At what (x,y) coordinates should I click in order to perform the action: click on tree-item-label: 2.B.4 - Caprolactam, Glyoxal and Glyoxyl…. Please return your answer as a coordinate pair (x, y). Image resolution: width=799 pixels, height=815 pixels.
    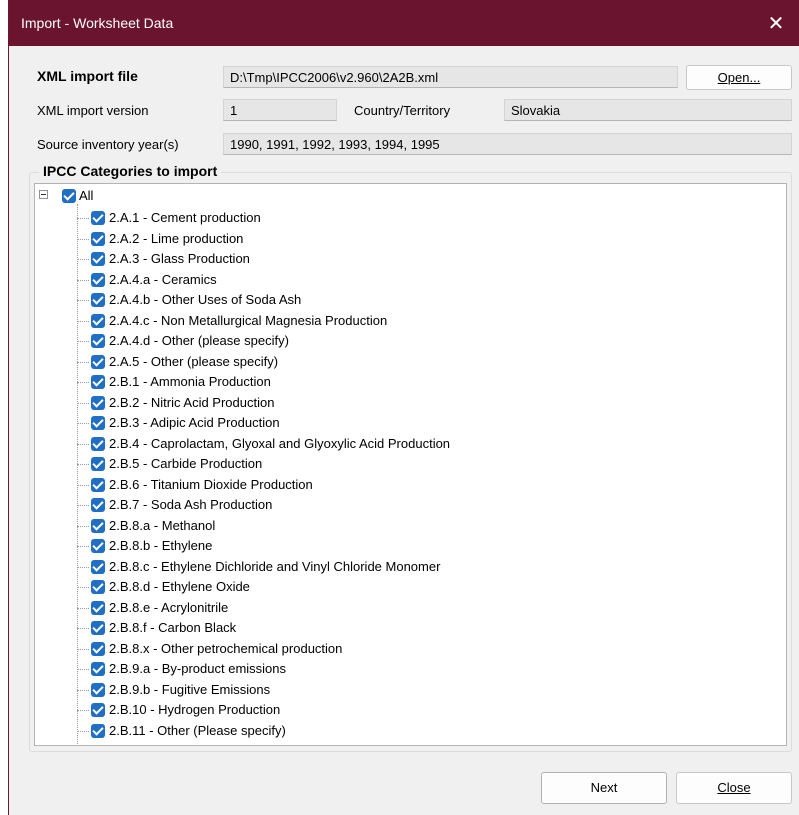
    Looking at the image, I should click on (280, 443).